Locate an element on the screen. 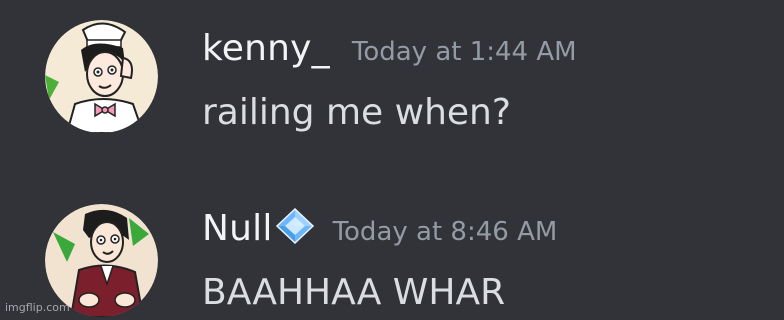  message-header: Null Today at 8:46 AM is located at coordinates (379, 228).